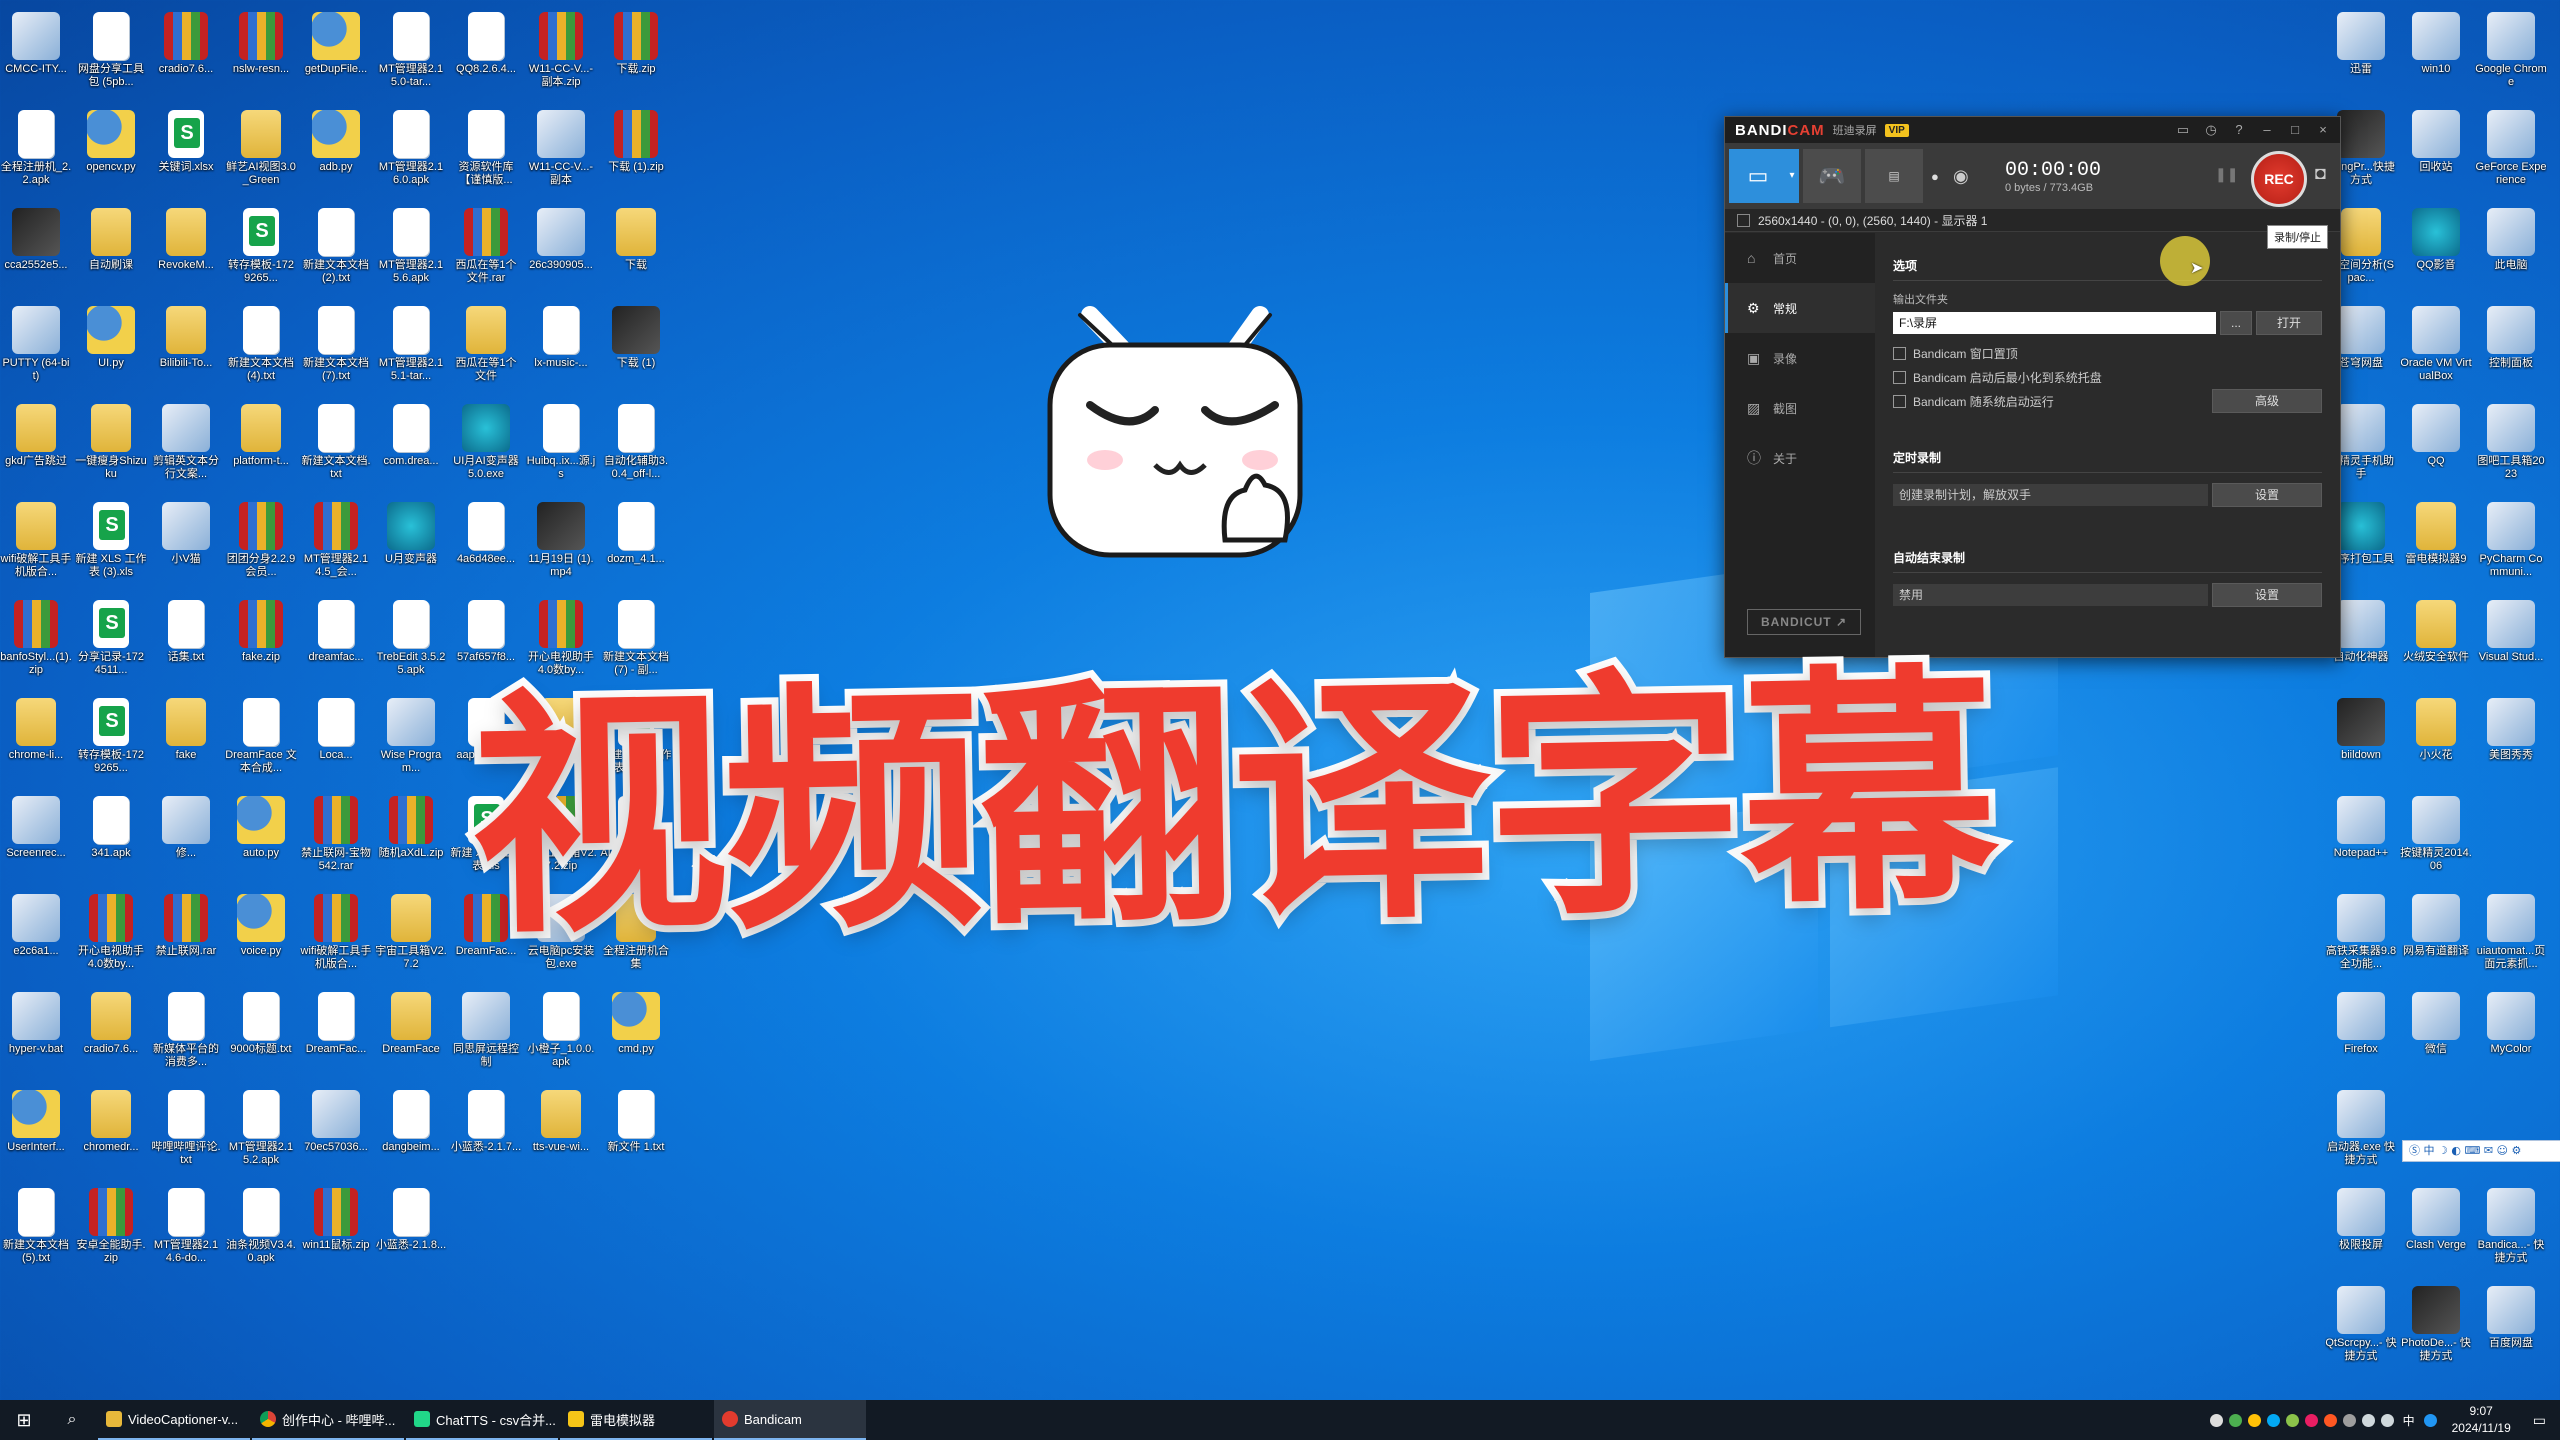 The width and height of the screenshot is (2560, 1440). What do you see at coordinates (186, 152) in the screenshot?
I see `desktop-icon: 关键词.xlsx` at bounding box center [186, 152].